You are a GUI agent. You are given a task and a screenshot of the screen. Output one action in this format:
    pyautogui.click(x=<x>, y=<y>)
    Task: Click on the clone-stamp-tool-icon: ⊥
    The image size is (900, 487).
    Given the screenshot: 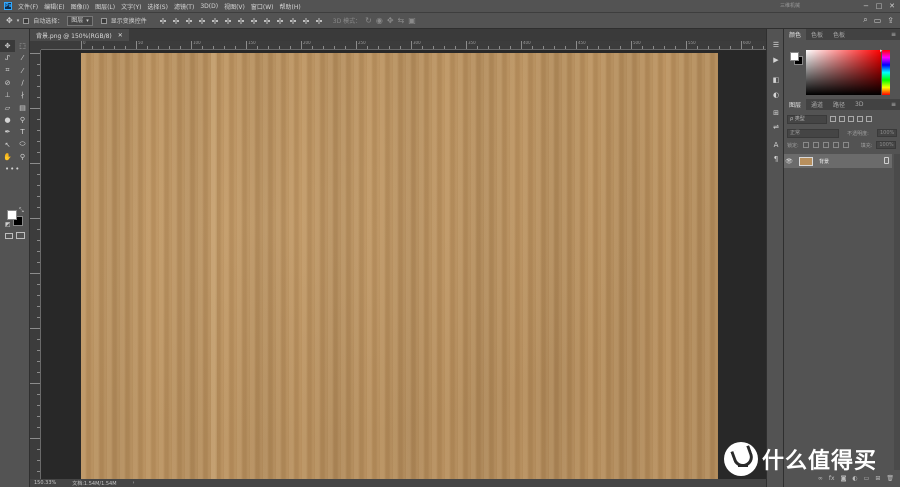 What is the action you would take?
    pyautogui.click(x=7, y=95)
    